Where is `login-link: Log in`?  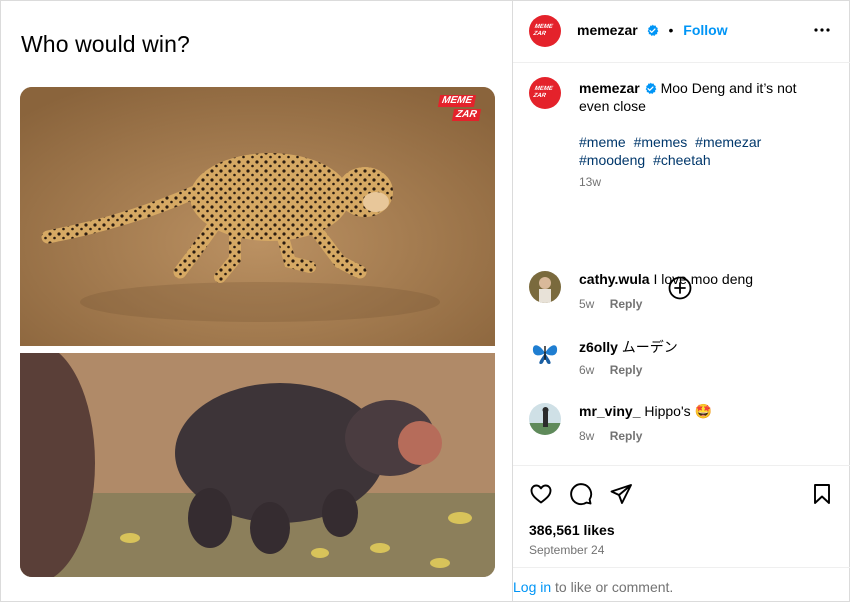
login-link: Log in is located at coordinates (532, 587).